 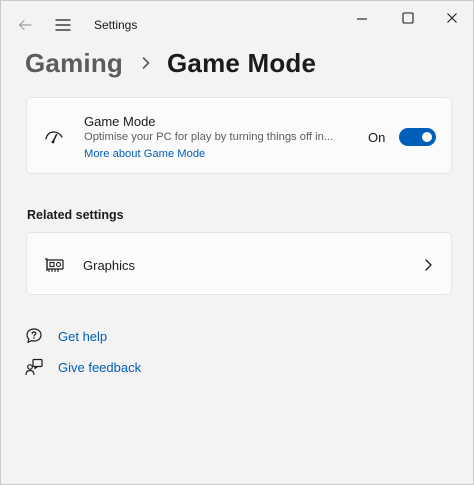 What do you see at coordinates (34, 367) in the screenshot?
I see `feedback-icon` at bounding box center [34, 367].